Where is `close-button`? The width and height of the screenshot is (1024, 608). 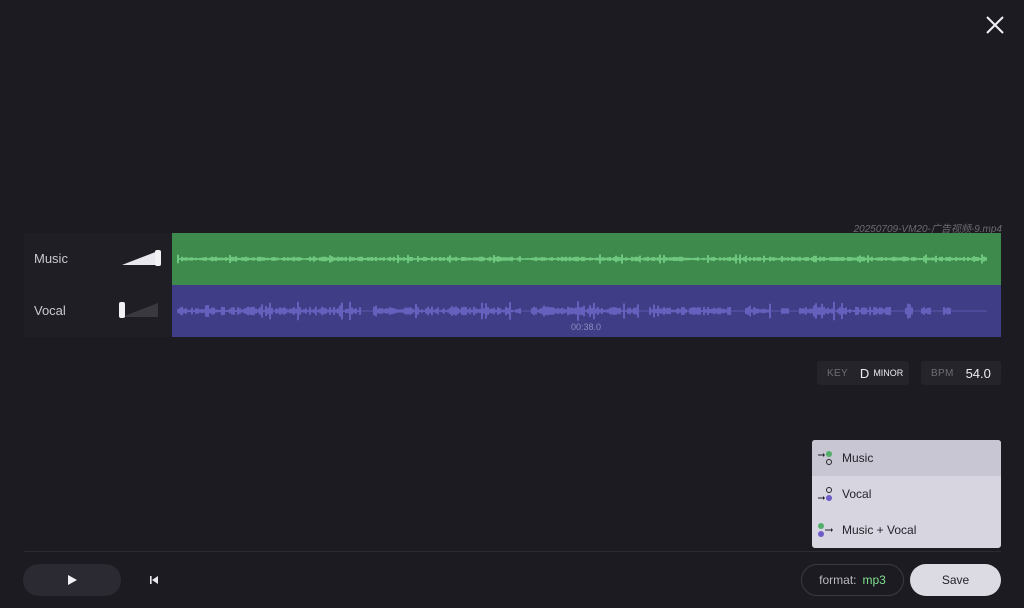
close-button is located at coordinates (995, 25).